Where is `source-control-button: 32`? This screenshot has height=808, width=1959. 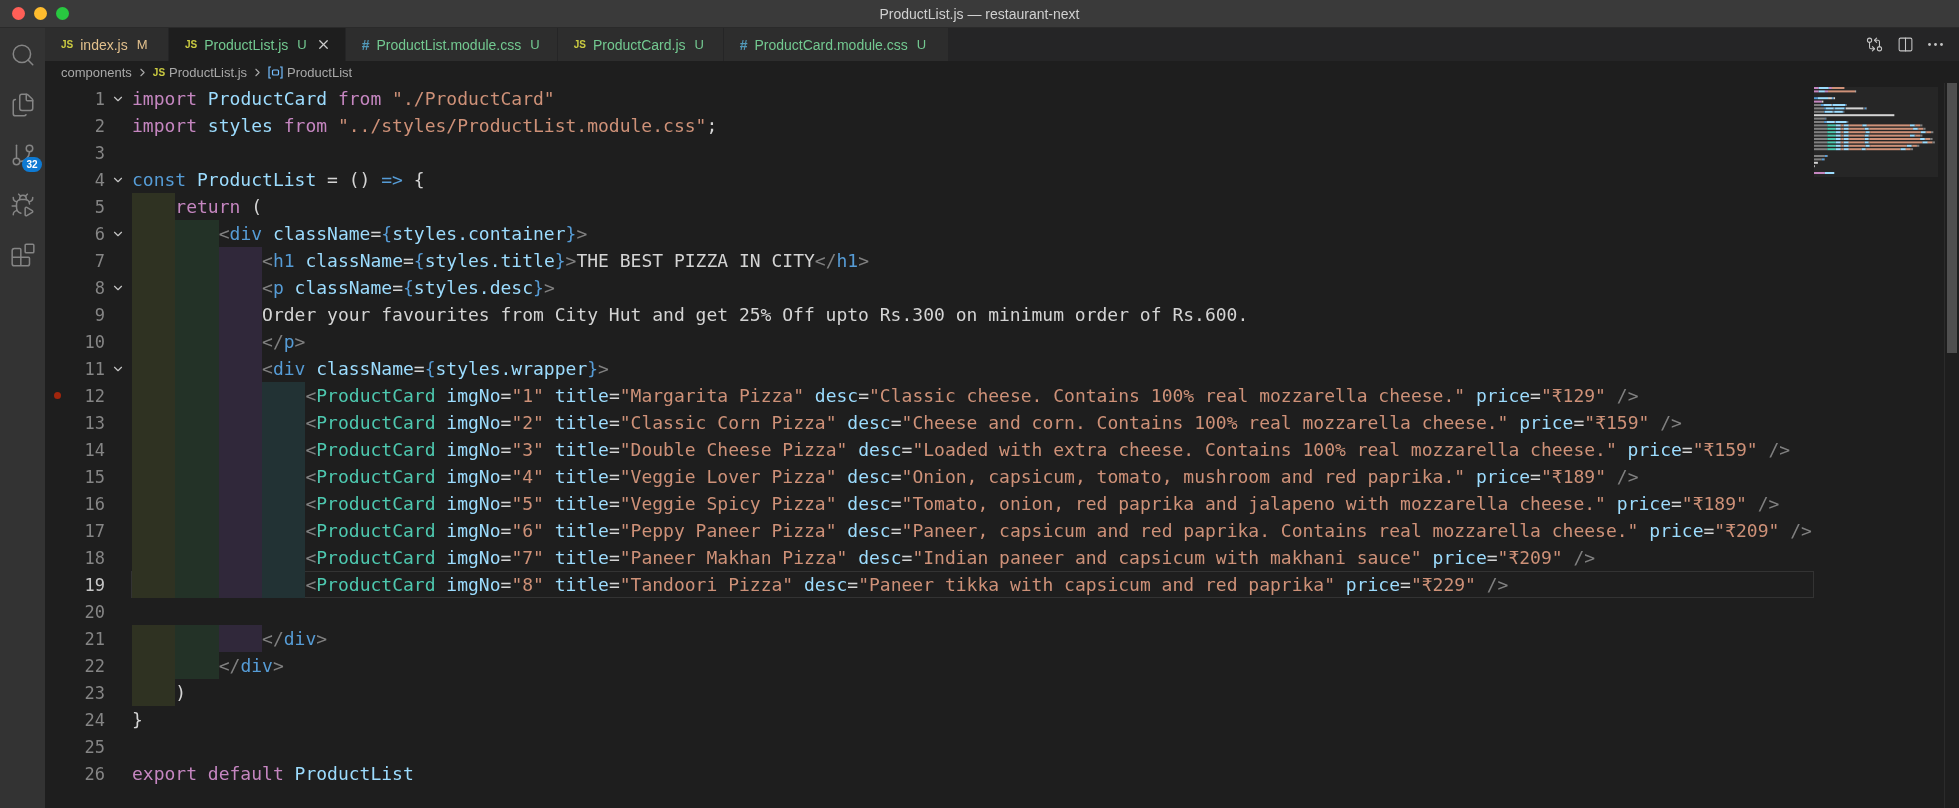 source-control-button: 32 is located at coordinates (22, 155).